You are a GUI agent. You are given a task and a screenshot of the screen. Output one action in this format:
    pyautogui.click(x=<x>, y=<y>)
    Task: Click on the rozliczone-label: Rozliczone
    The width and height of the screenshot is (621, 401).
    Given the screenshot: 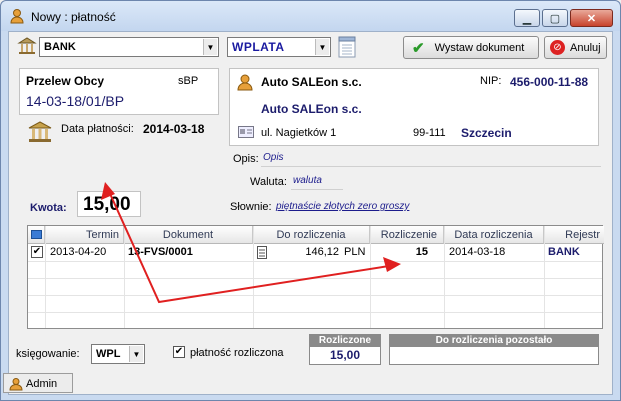 What is the action you would take?
    pyautogui.click(x=345, y=341)
    